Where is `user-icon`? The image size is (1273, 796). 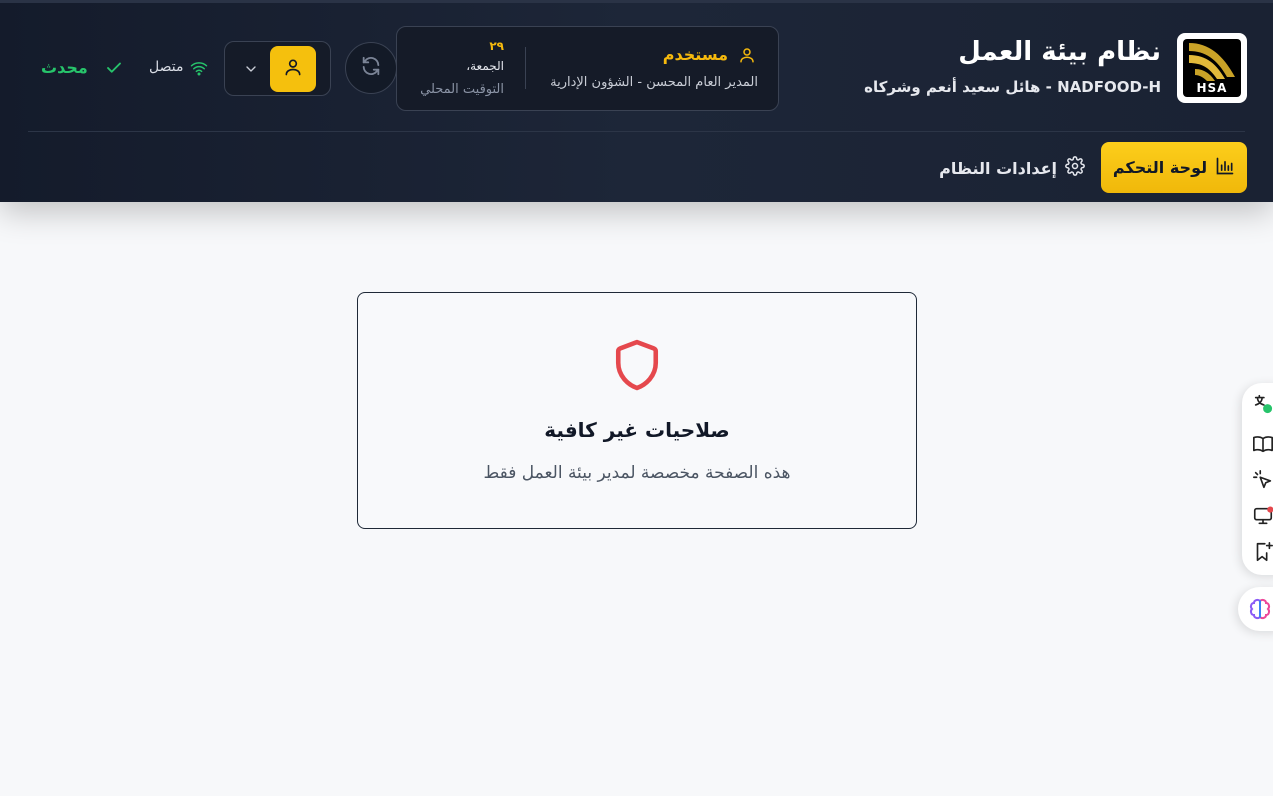 user-icon is located at coordinates (747, 57).